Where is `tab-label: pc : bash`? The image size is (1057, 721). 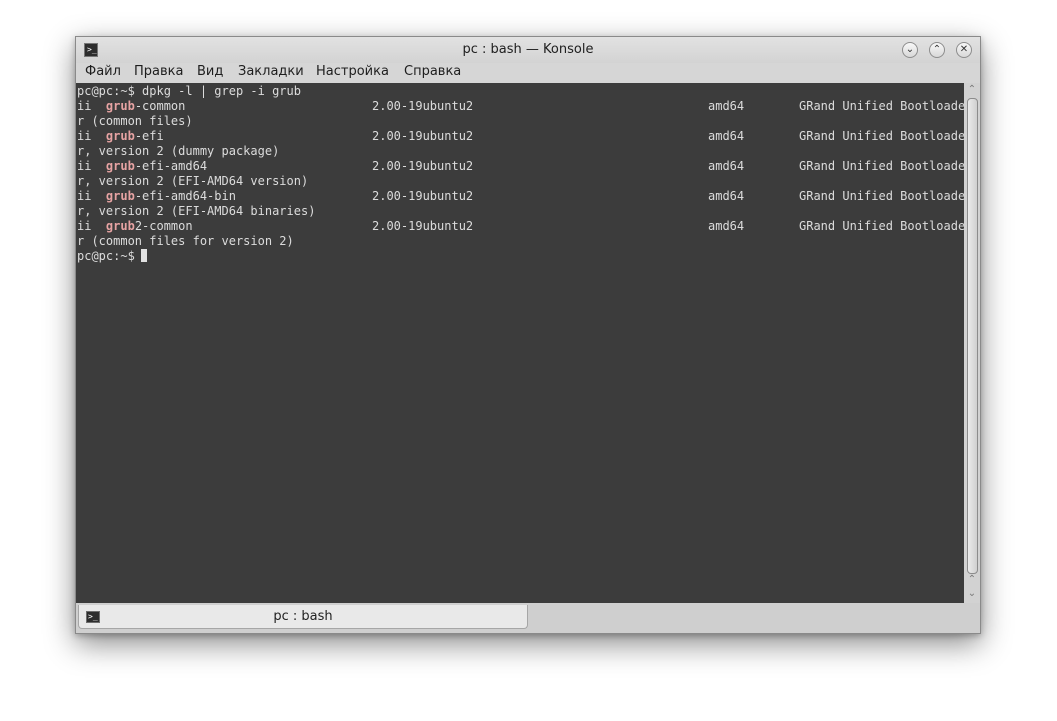 tab-label: pc : bash is located at coordinates (303, 616).